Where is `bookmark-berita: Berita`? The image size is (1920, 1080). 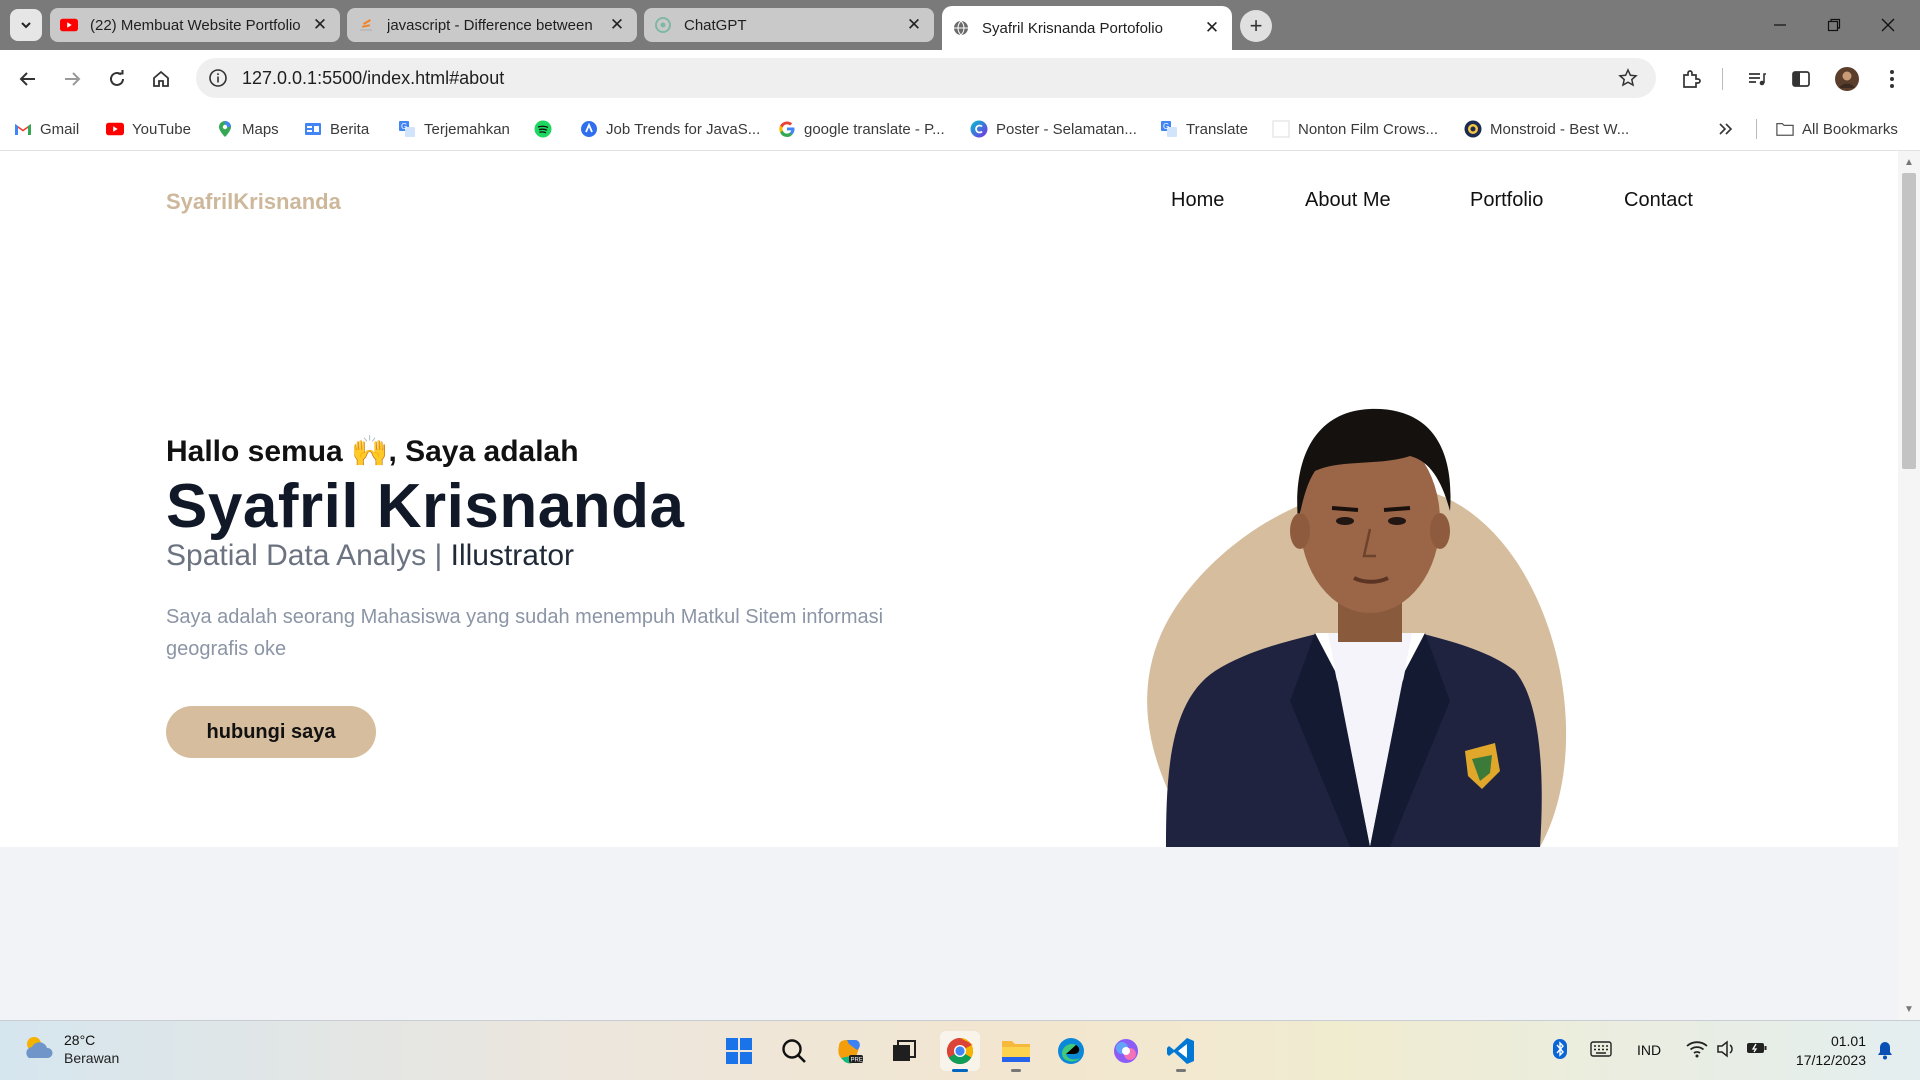 bookmark-berita: Berita is located at coordinates (336, 129).